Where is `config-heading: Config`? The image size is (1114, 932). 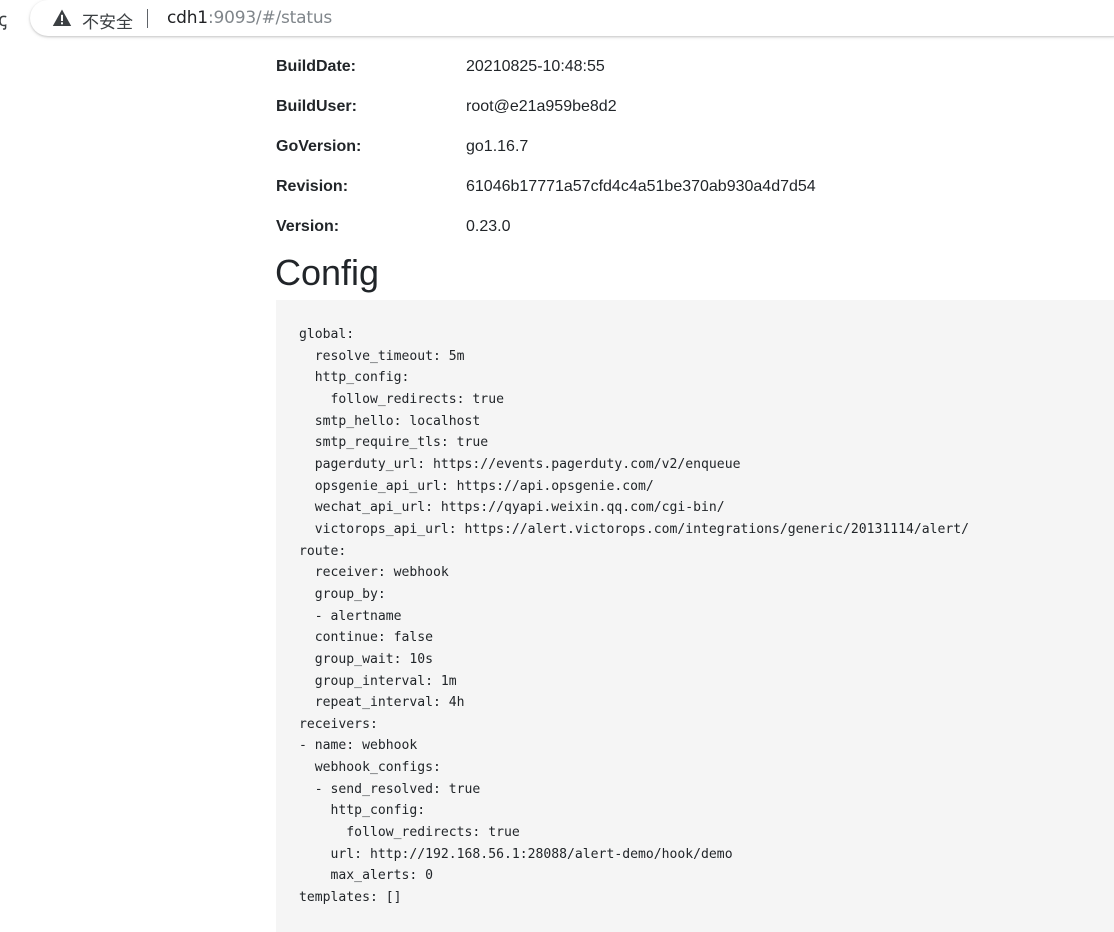
config-heading: Config is located at coordinates (327, 272).